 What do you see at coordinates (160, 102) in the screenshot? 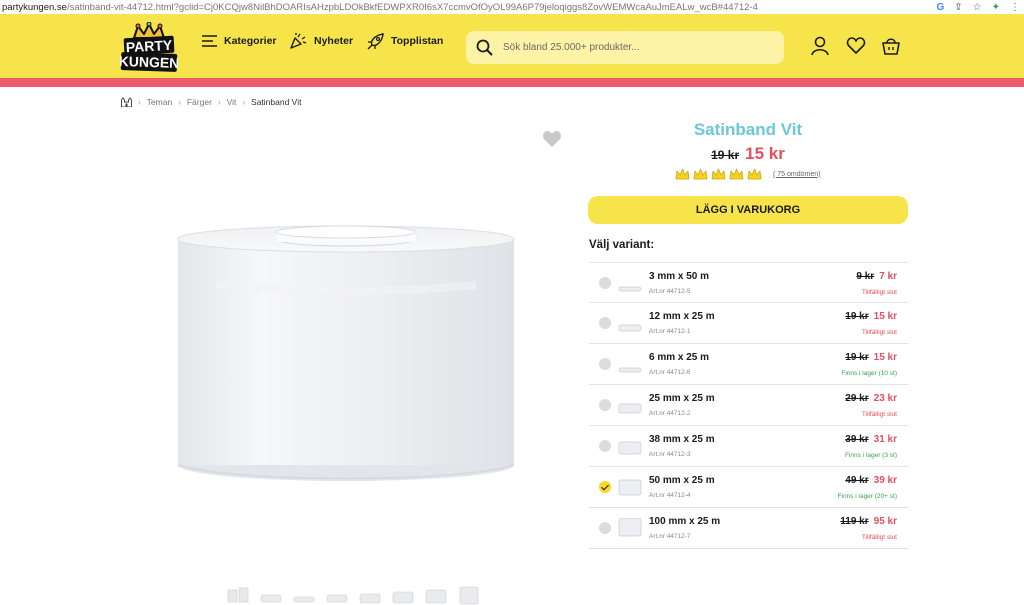
I see `breadcrumb-item-teman: Teman` at bounding box center [160, 102].